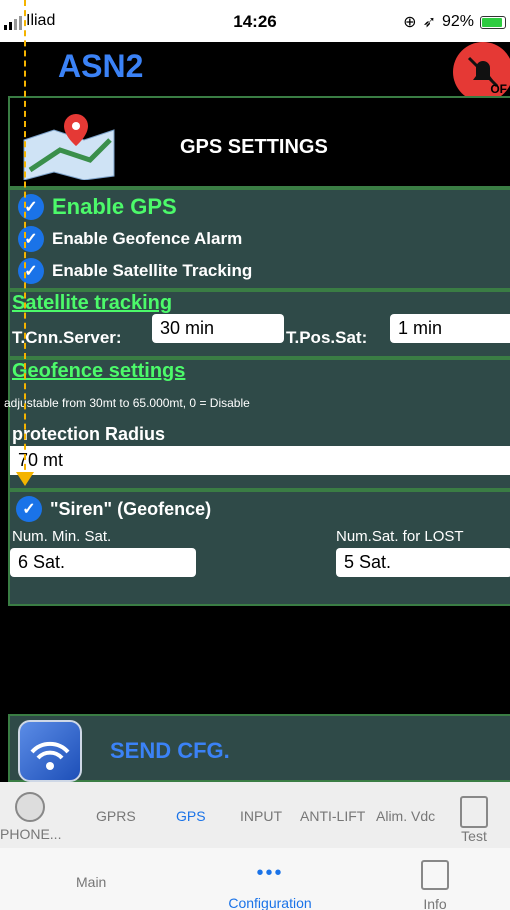 The width and height of the screenshot is (510, 910). I want to click on annotation-dashed-line, so click(25, 240).